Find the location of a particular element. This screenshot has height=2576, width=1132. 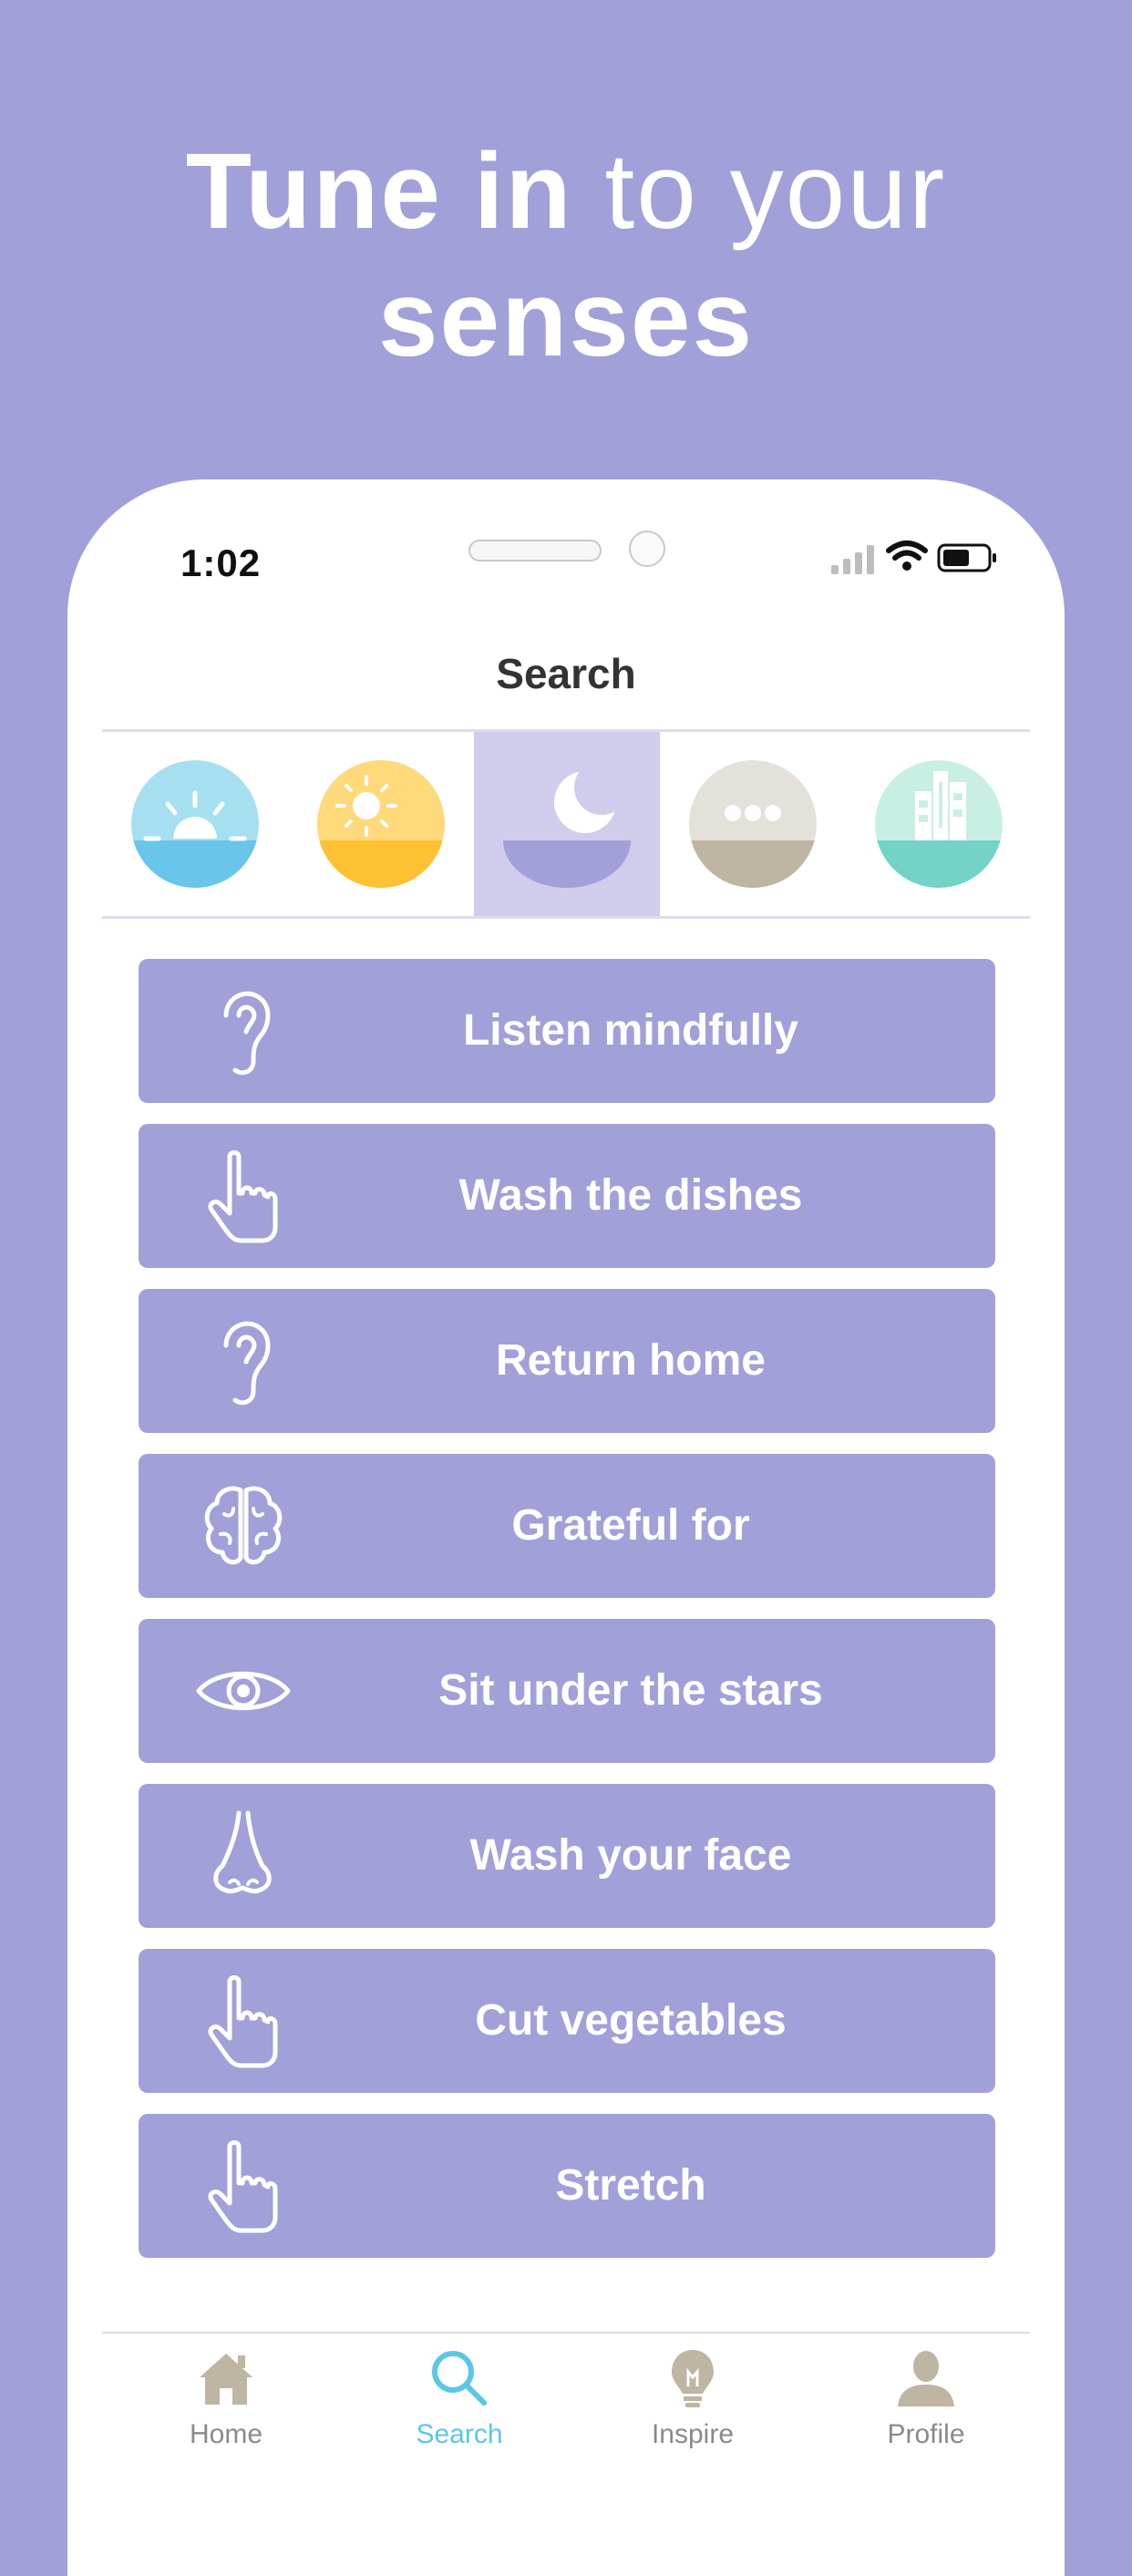

moon-icon is located at coordinates (567, 824).